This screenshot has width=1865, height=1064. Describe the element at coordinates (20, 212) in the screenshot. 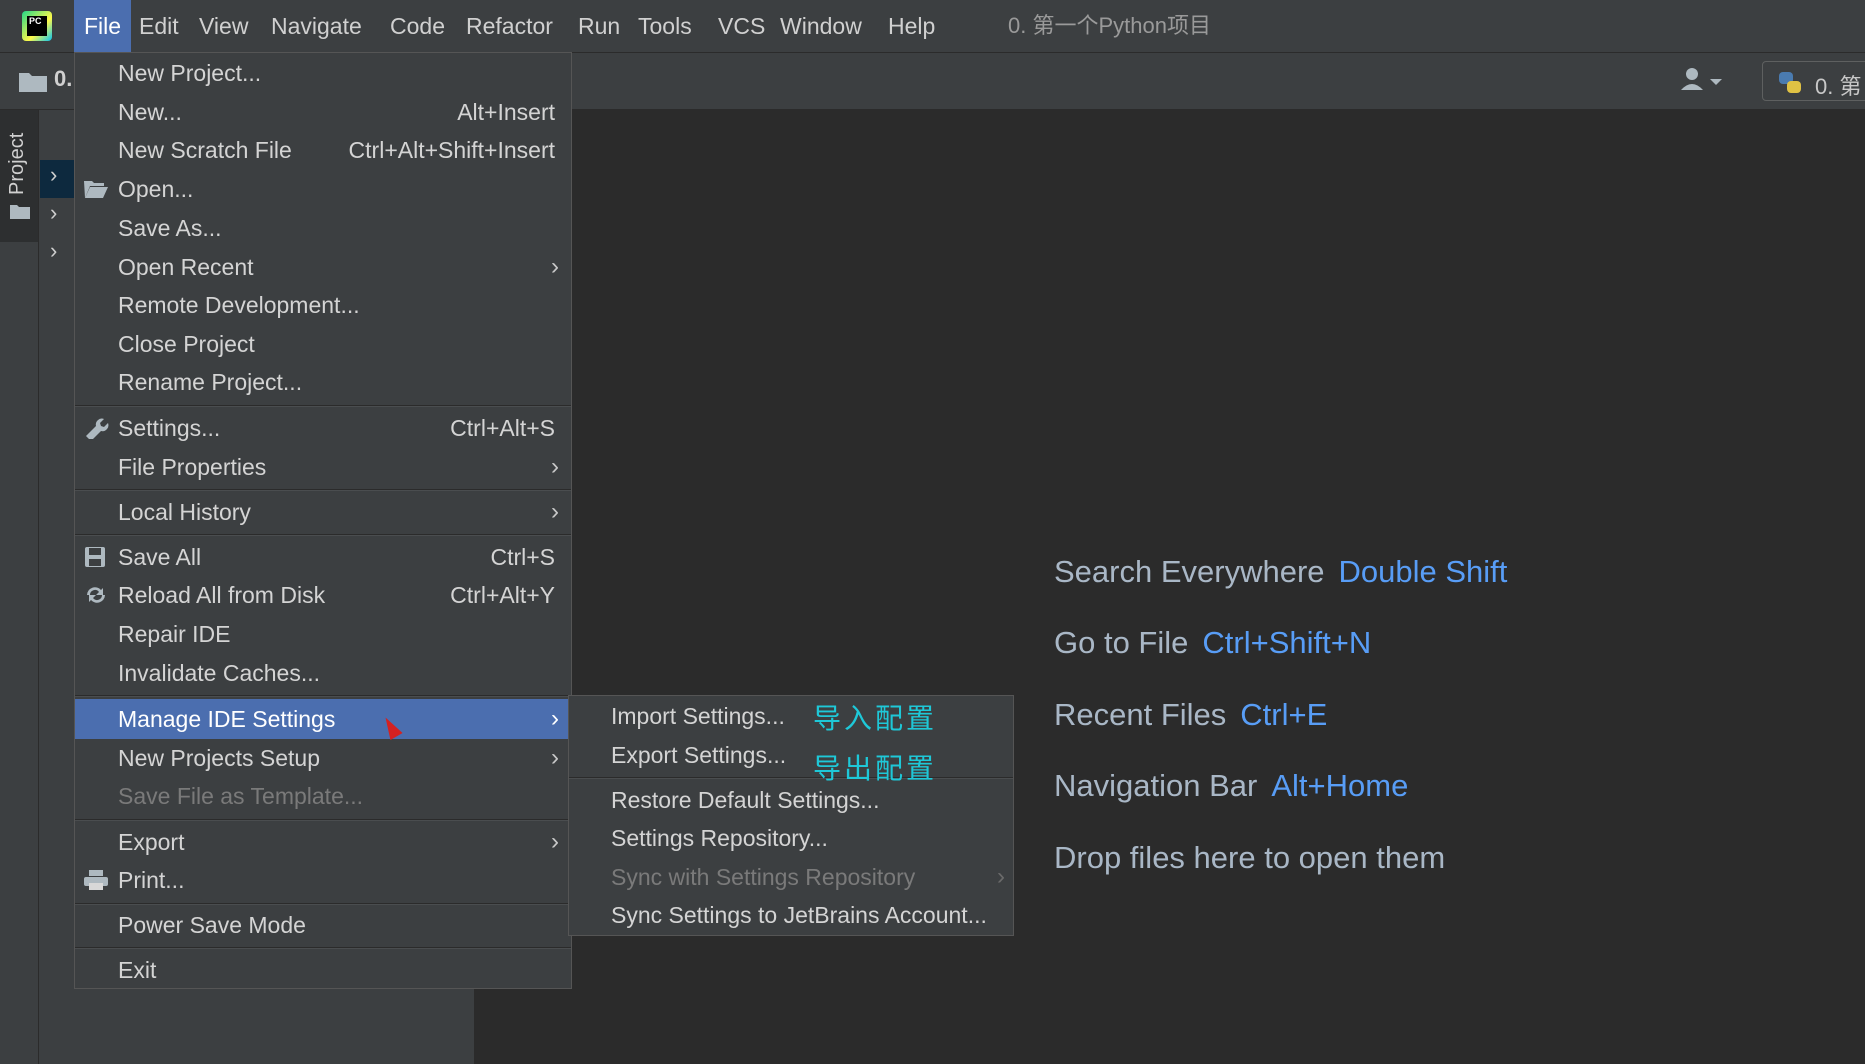

I see `project-folder-icon` at that location.